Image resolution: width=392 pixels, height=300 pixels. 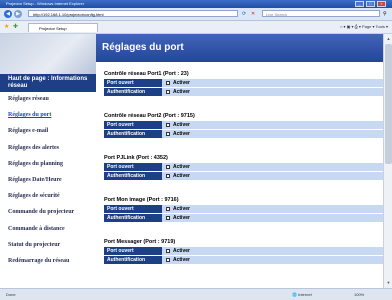 What do you see at coordinates (18, 14) in the screenshot?
I see `forward-button: ▶` at bounding box center [18, 14].